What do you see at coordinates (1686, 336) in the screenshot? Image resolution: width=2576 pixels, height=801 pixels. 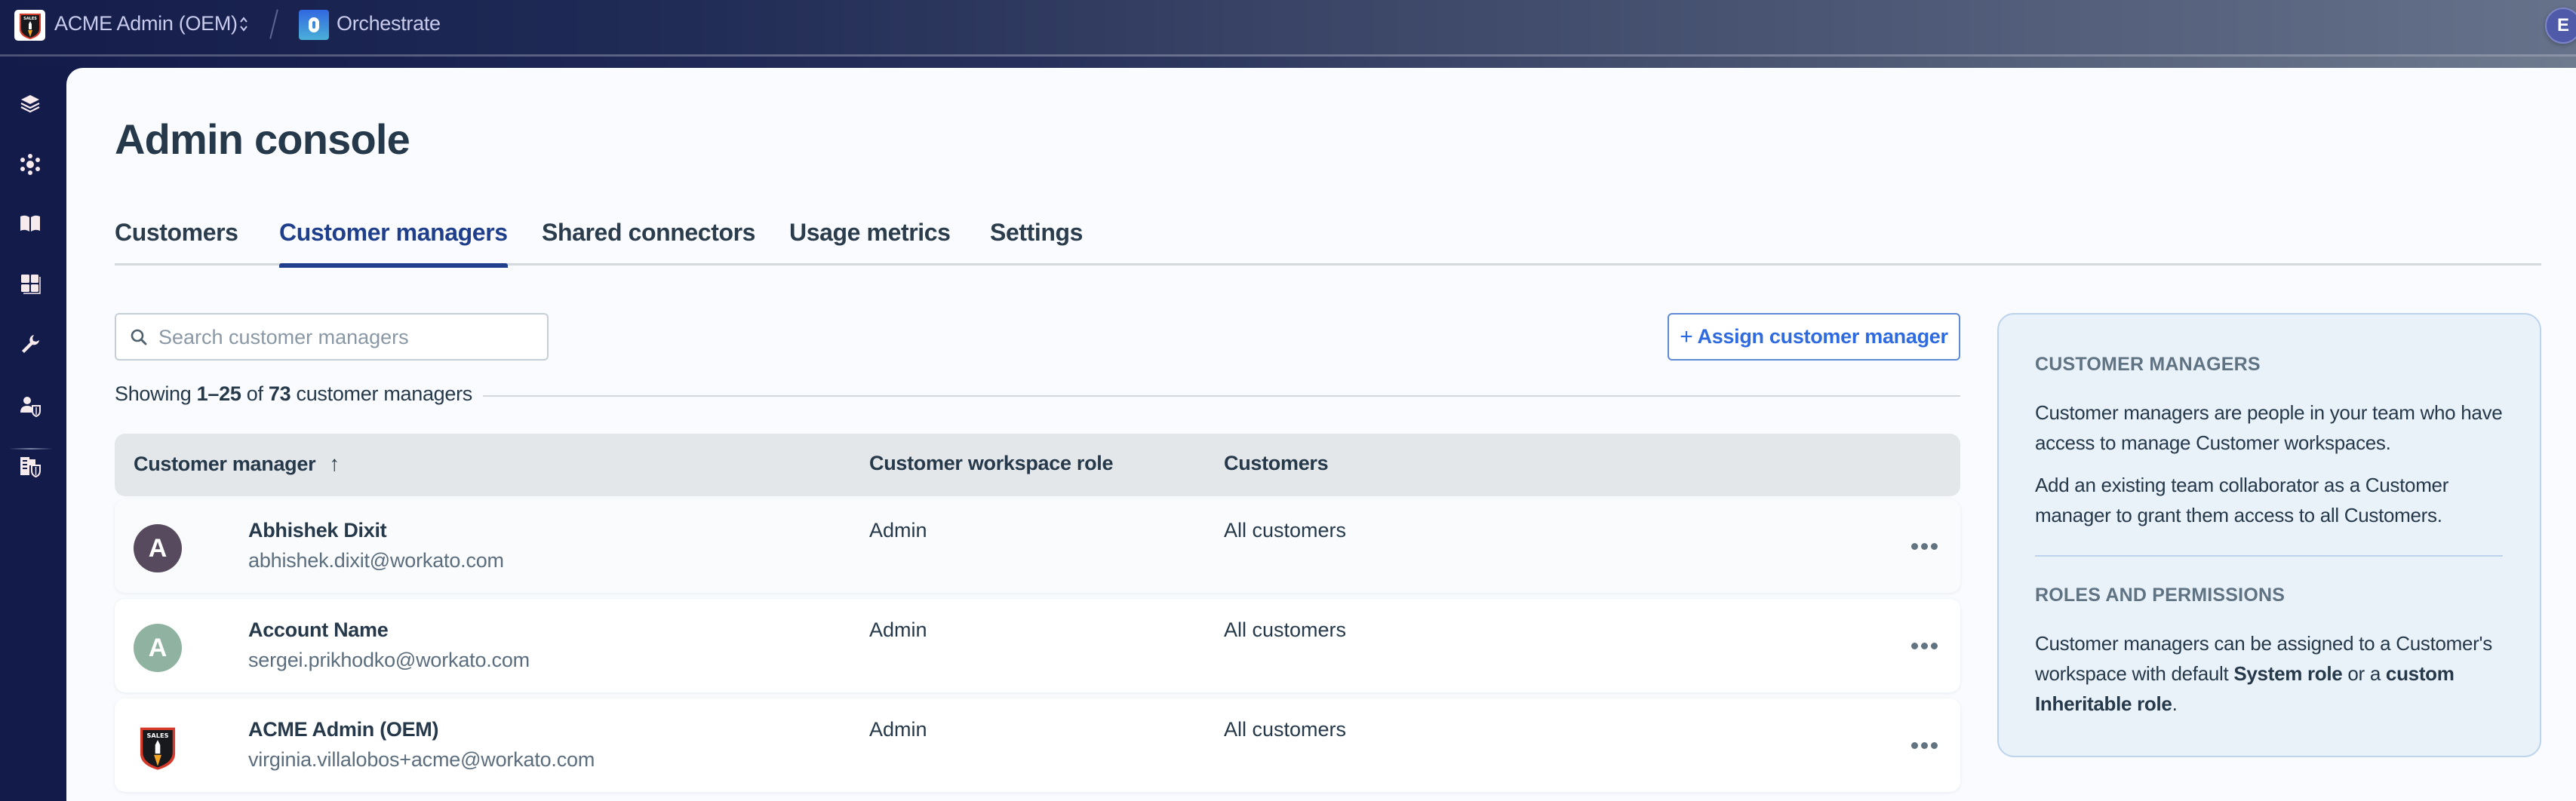 I see `plus-icon: +` at bounding box center [1686, 336].